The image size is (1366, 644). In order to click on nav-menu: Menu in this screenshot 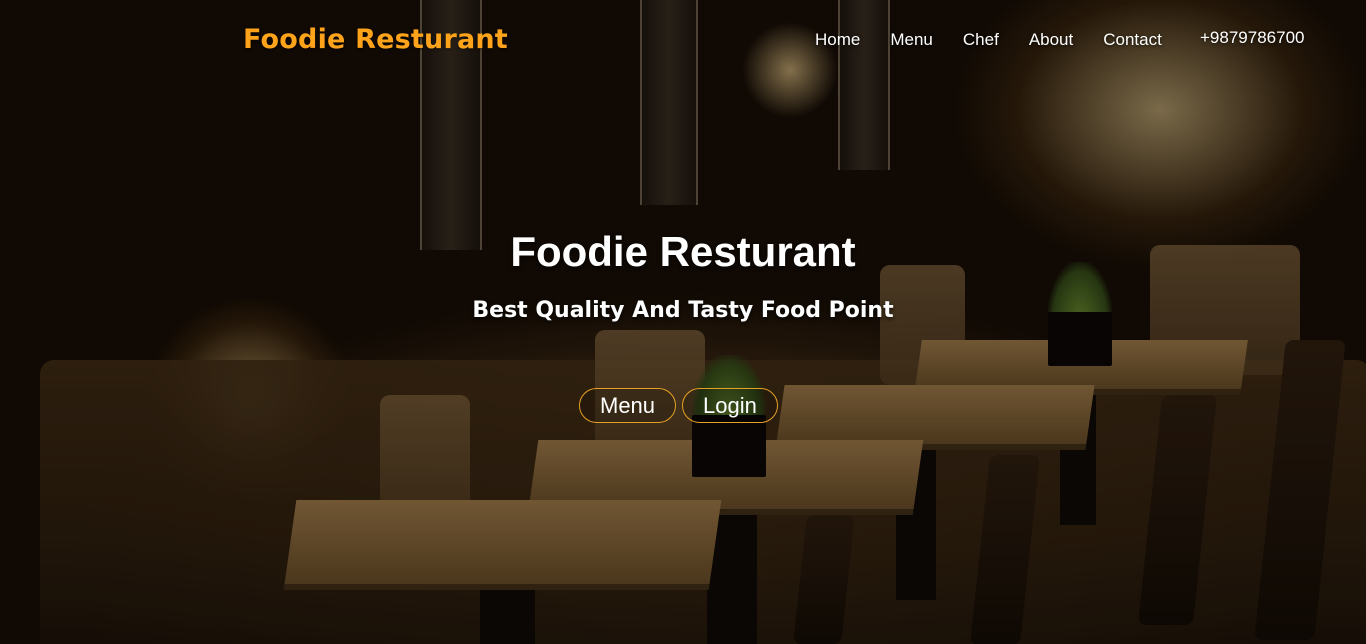, I will do `click(911, 40)`.